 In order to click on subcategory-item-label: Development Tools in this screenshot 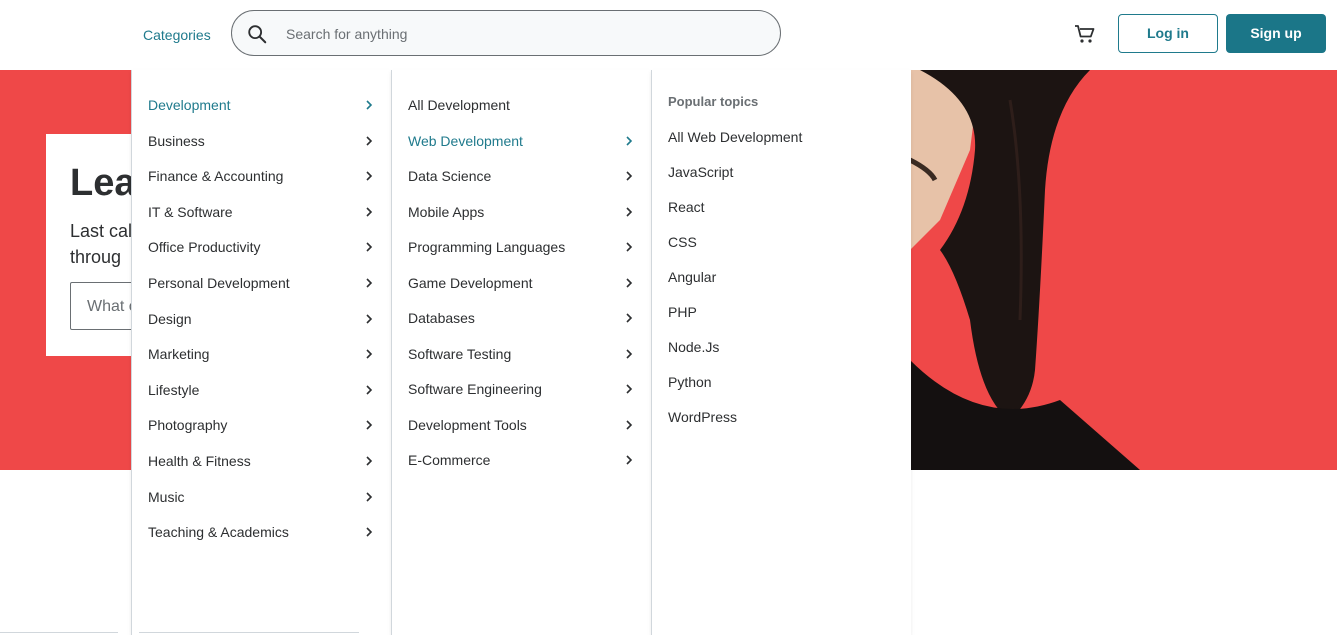, I will do `click(467, 424)`.